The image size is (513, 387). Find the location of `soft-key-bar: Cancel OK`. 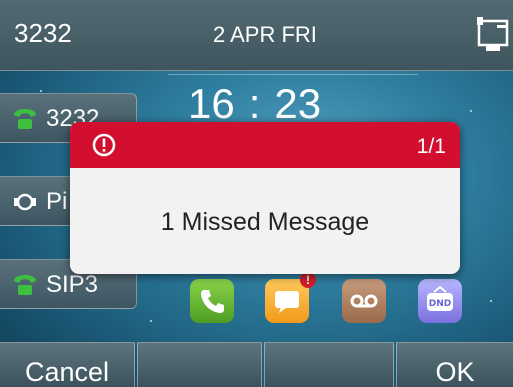

soft-key-bar: Cancel OK is located at coordinates (256, 364).